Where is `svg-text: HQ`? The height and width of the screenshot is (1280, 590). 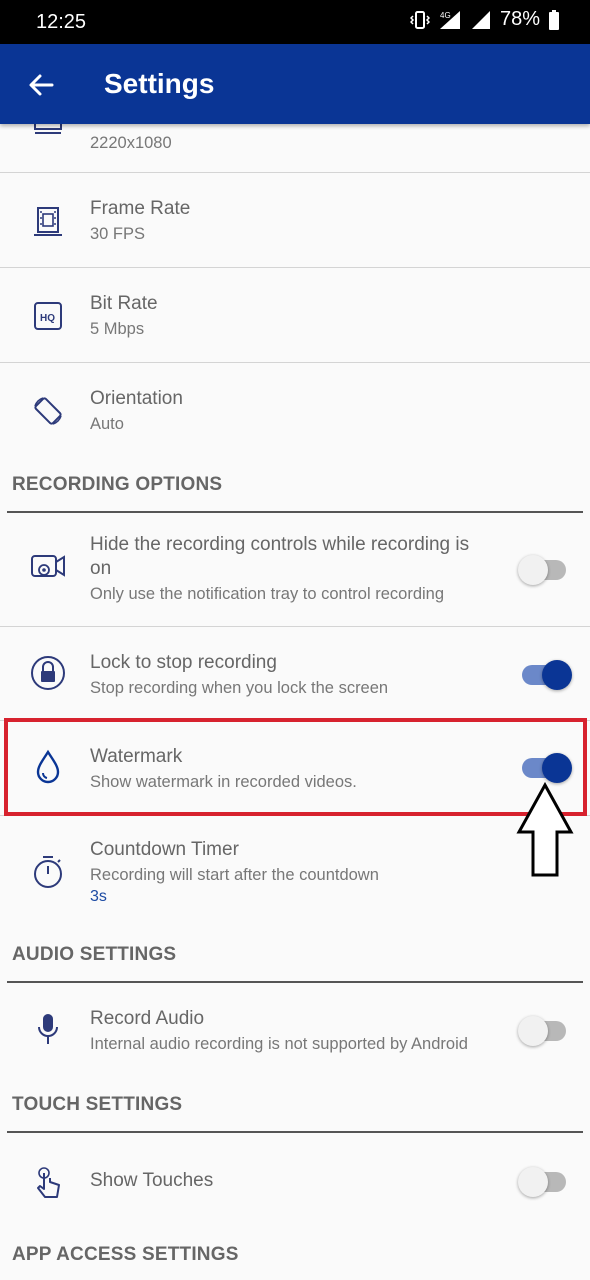 svg-text: HQ is located at coordinates (47, 318).